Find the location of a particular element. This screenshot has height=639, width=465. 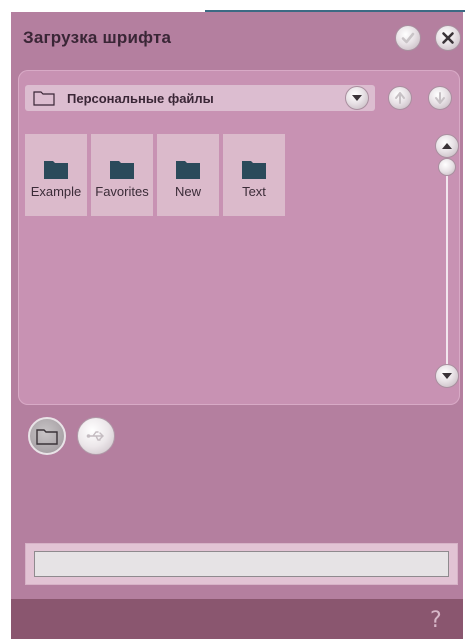

folder-outline-icon is located at coordinates (44, 98).